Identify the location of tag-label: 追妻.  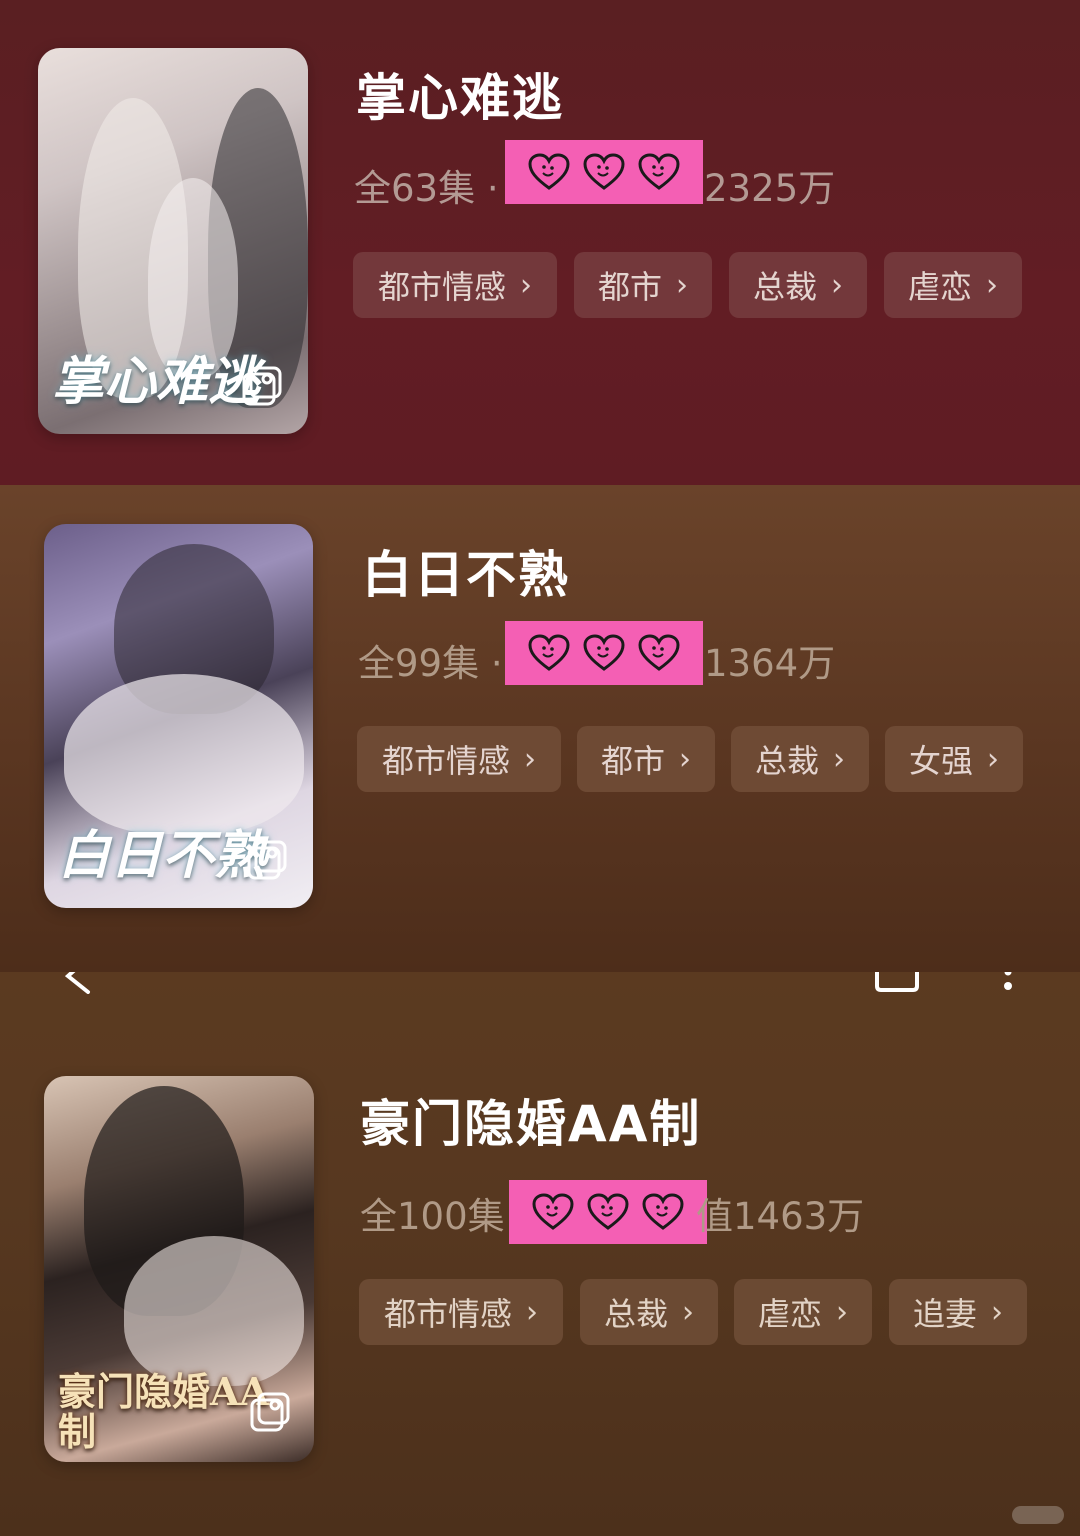
(944, 1314).